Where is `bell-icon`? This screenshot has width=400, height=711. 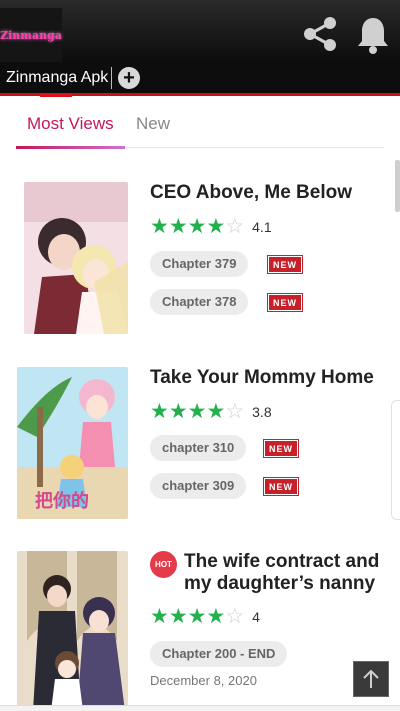 bell-icon is located at coordinates (373, 34).